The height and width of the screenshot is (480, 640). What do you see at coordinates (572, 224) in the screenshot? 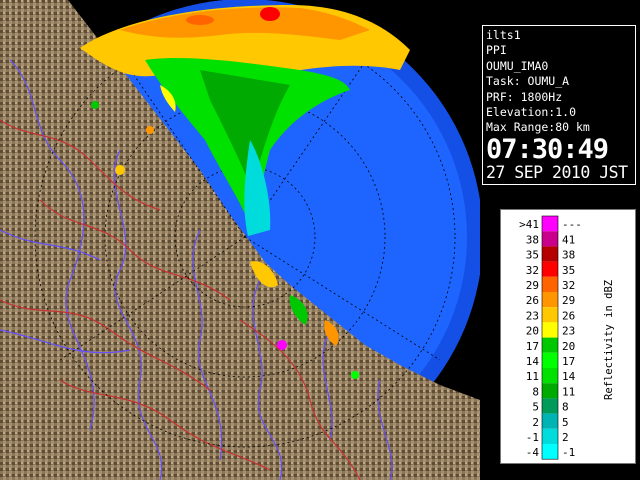
I see `legend-upper-label: ---` at bounding box center [572, 224].